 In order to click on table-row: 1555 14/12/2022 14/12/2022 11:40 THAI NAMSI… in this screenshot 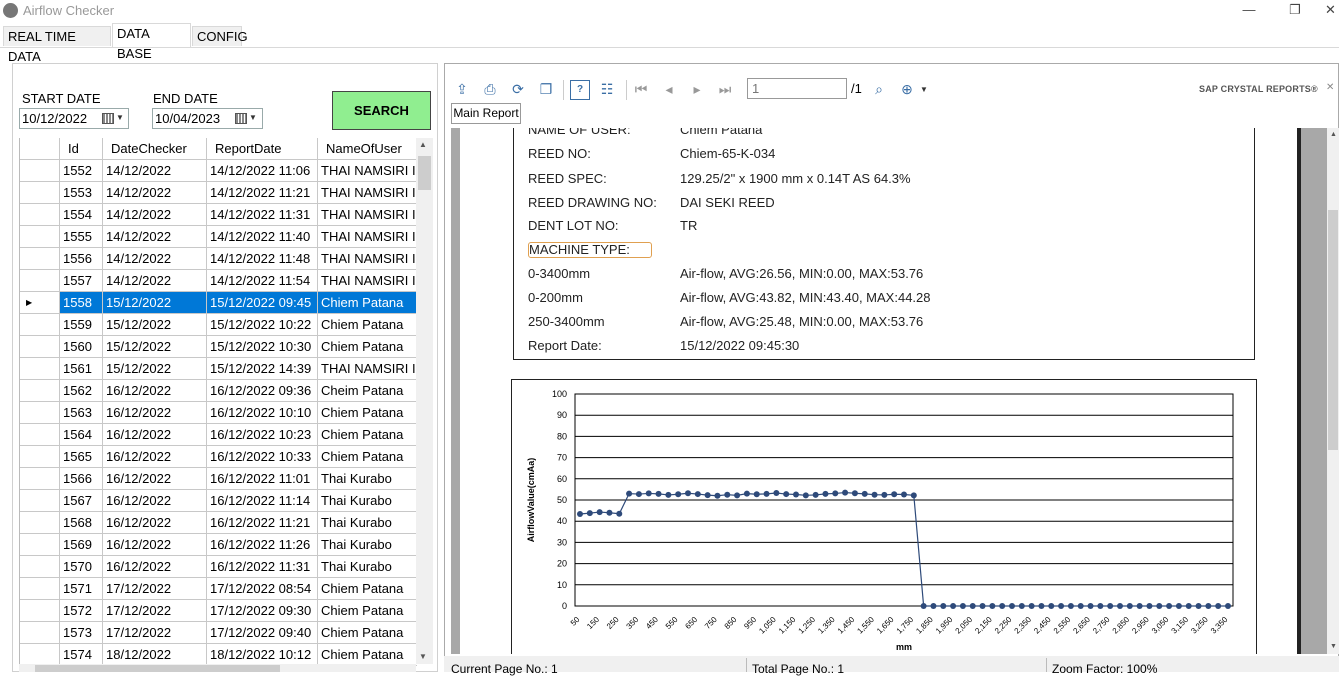, I will do `click(218, 237)`.